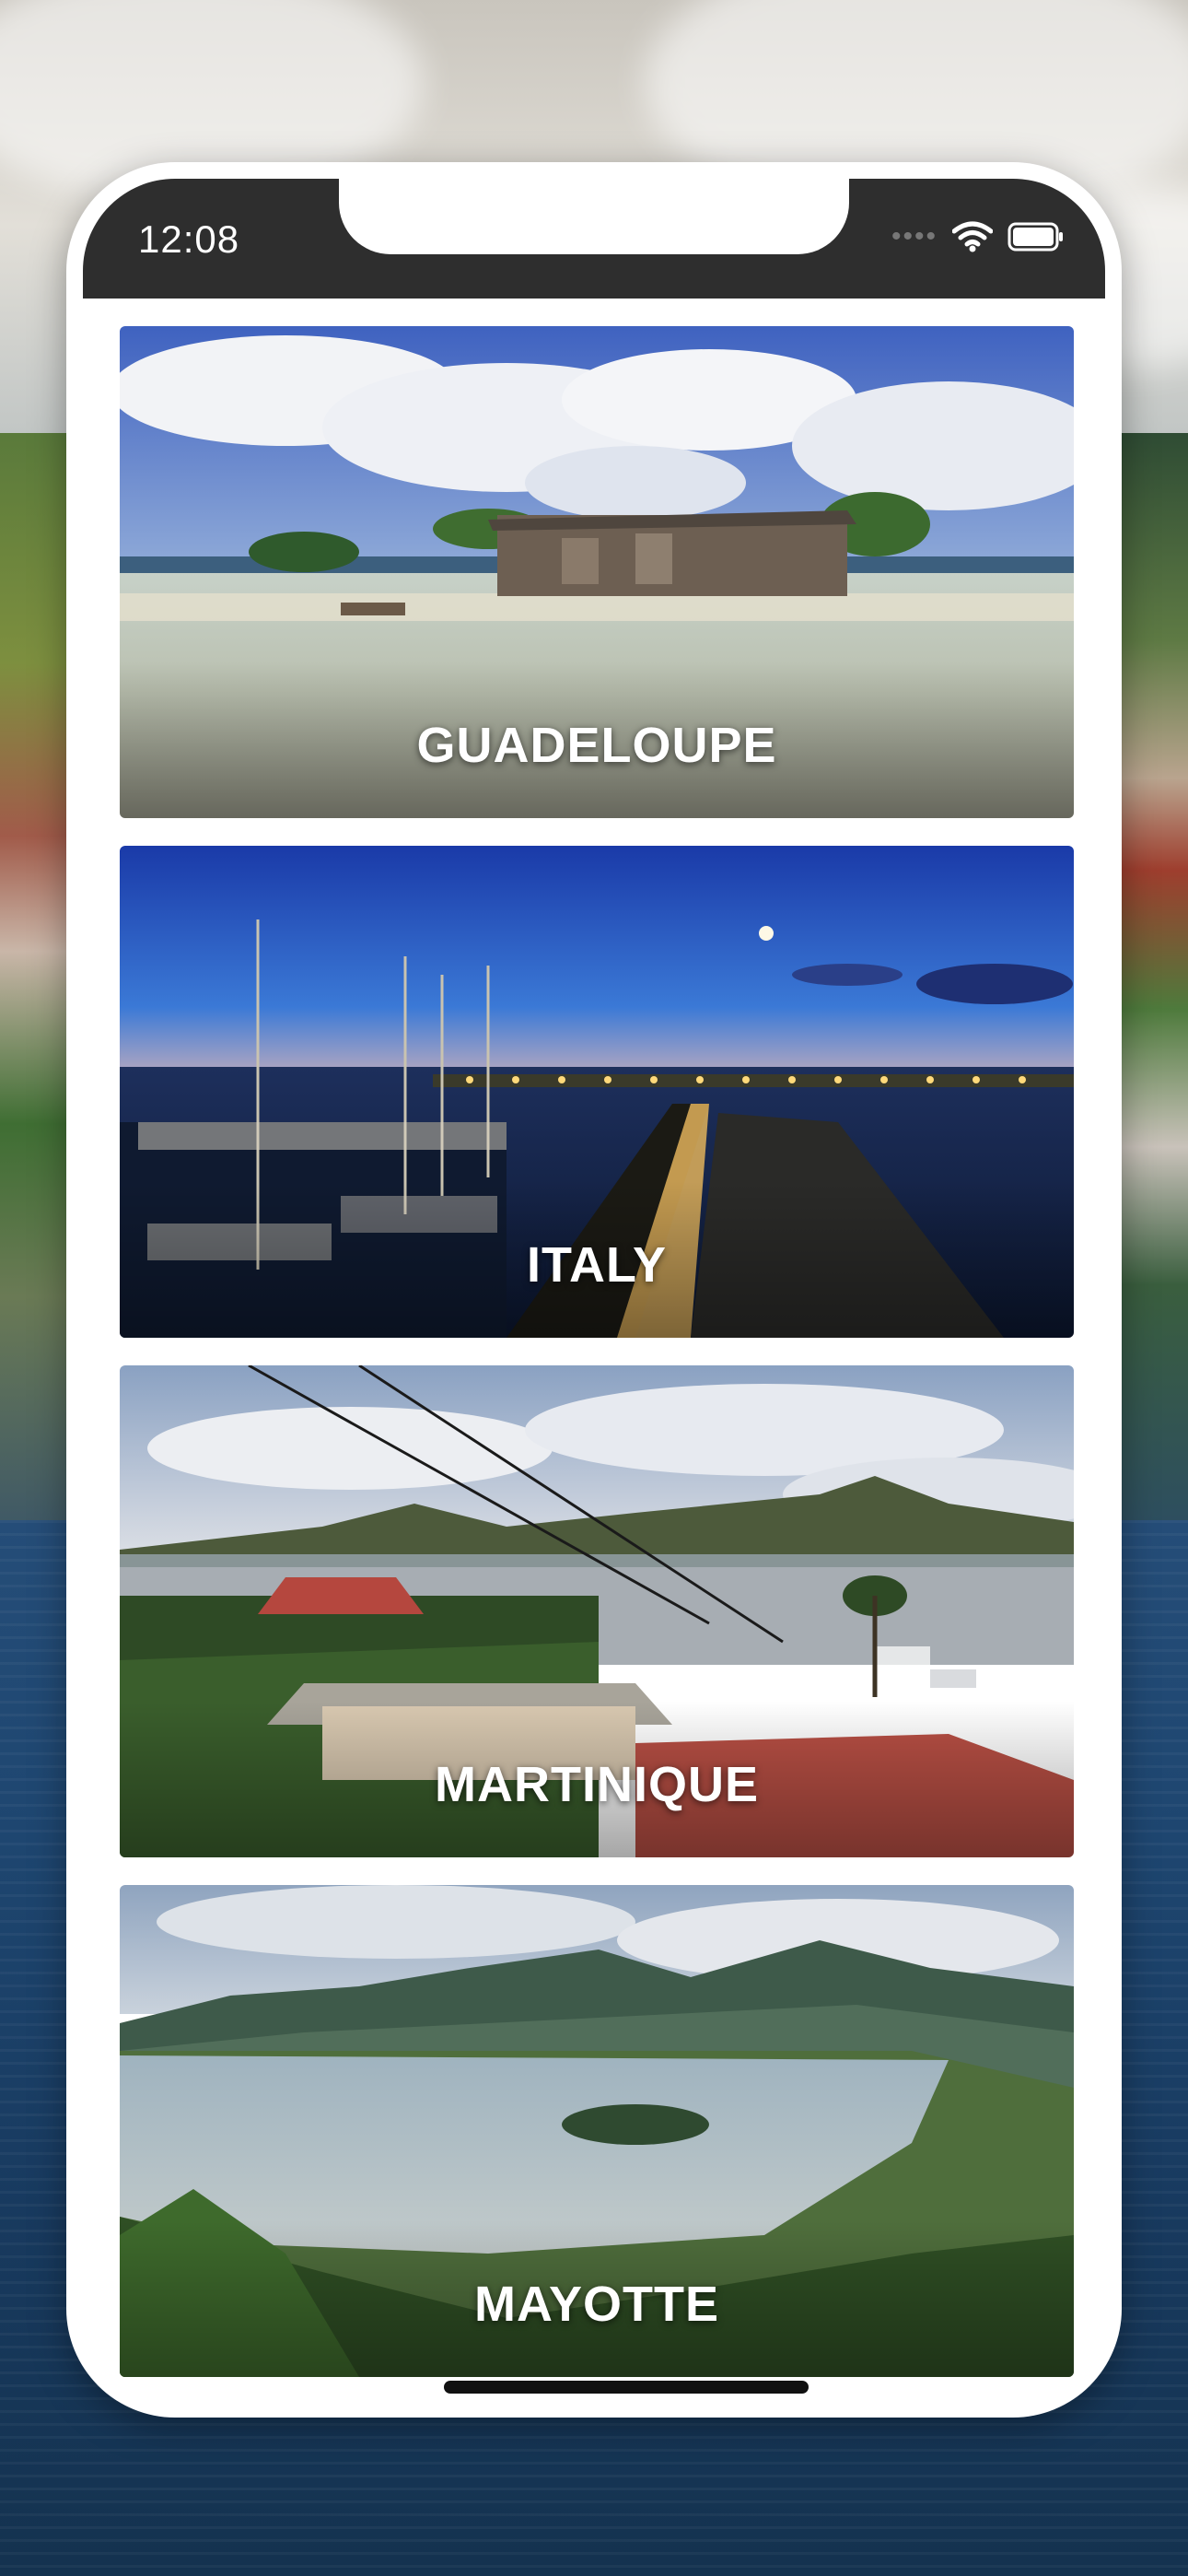 This screenshot has height=2576, width=1188. I want to click on destination-label: GUADELOUPE, so click(596, 745).